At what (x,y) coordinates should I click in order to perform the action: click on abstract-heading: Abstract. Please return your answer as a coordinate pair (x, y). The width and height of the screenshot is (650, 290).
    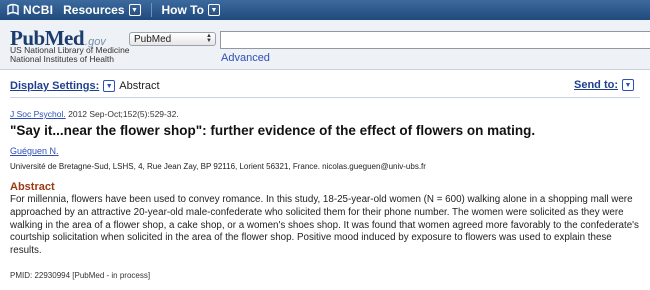
    Looking at the image, I should click on (32, 187).